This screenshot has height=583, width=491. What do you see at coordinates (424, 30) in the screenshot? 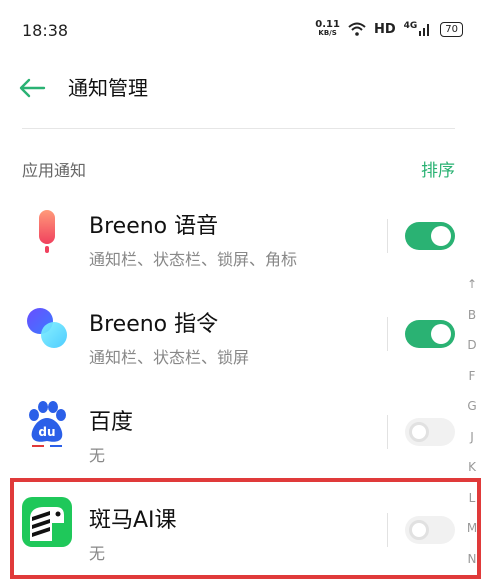
I see `signal-icon` at bounding box center [424, 30].